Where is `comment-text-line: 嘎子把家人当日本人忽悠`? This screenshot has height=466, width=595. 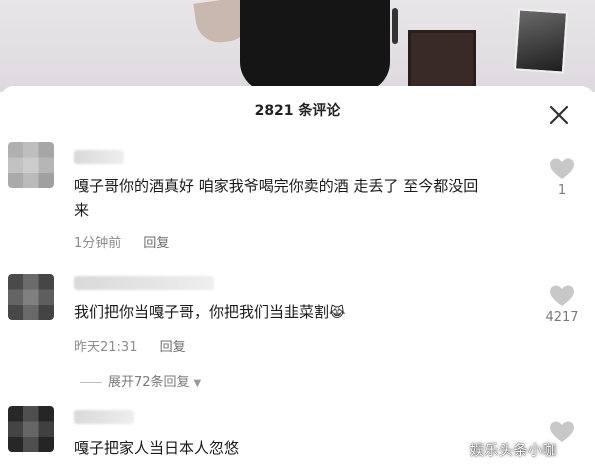 comment-text-line: 嘎子把家人当日本人忽悠 is located at coordinates (157, 448).